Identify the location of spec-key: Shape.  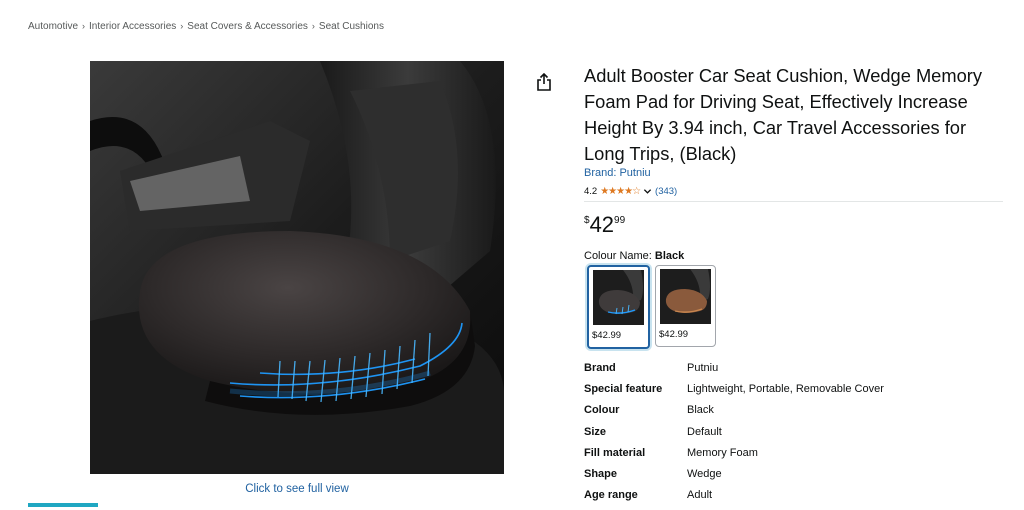
(601, 473).